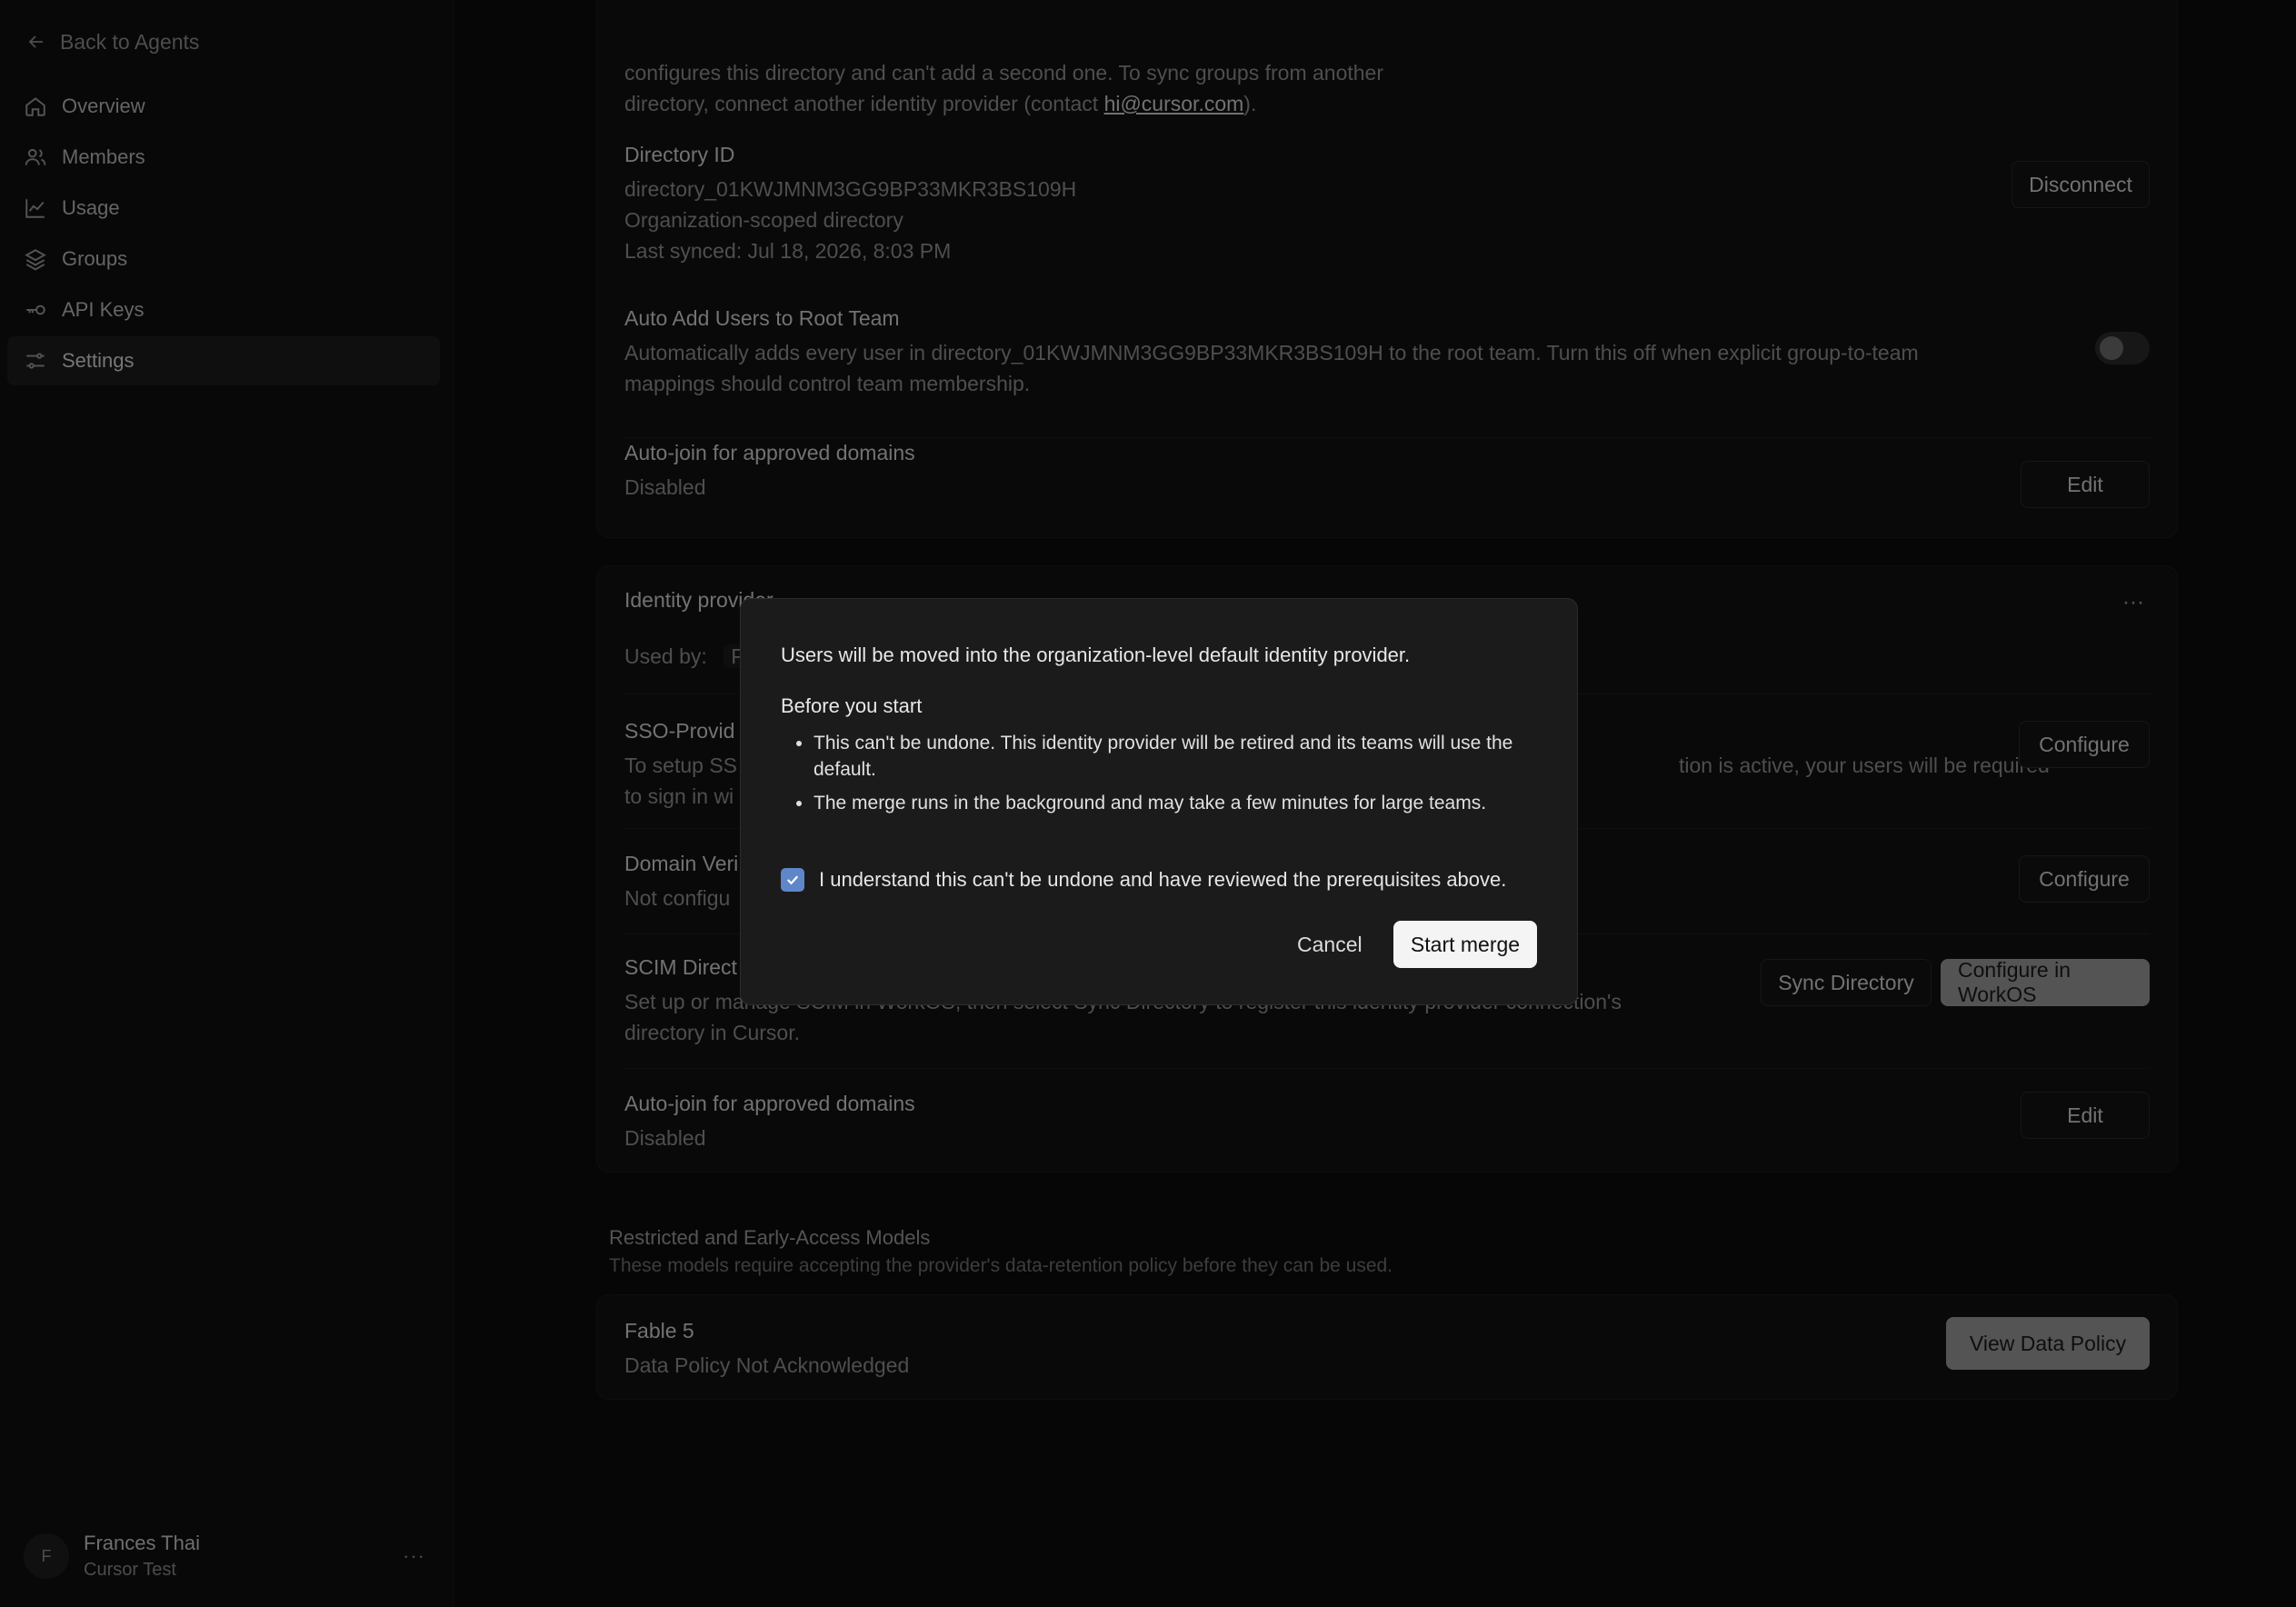 This screenshot has width=2296, height=1607. Describe the element at coordinates (852, 705) in the screenshot. I see `dialog-before-title: Before you start` at that location.